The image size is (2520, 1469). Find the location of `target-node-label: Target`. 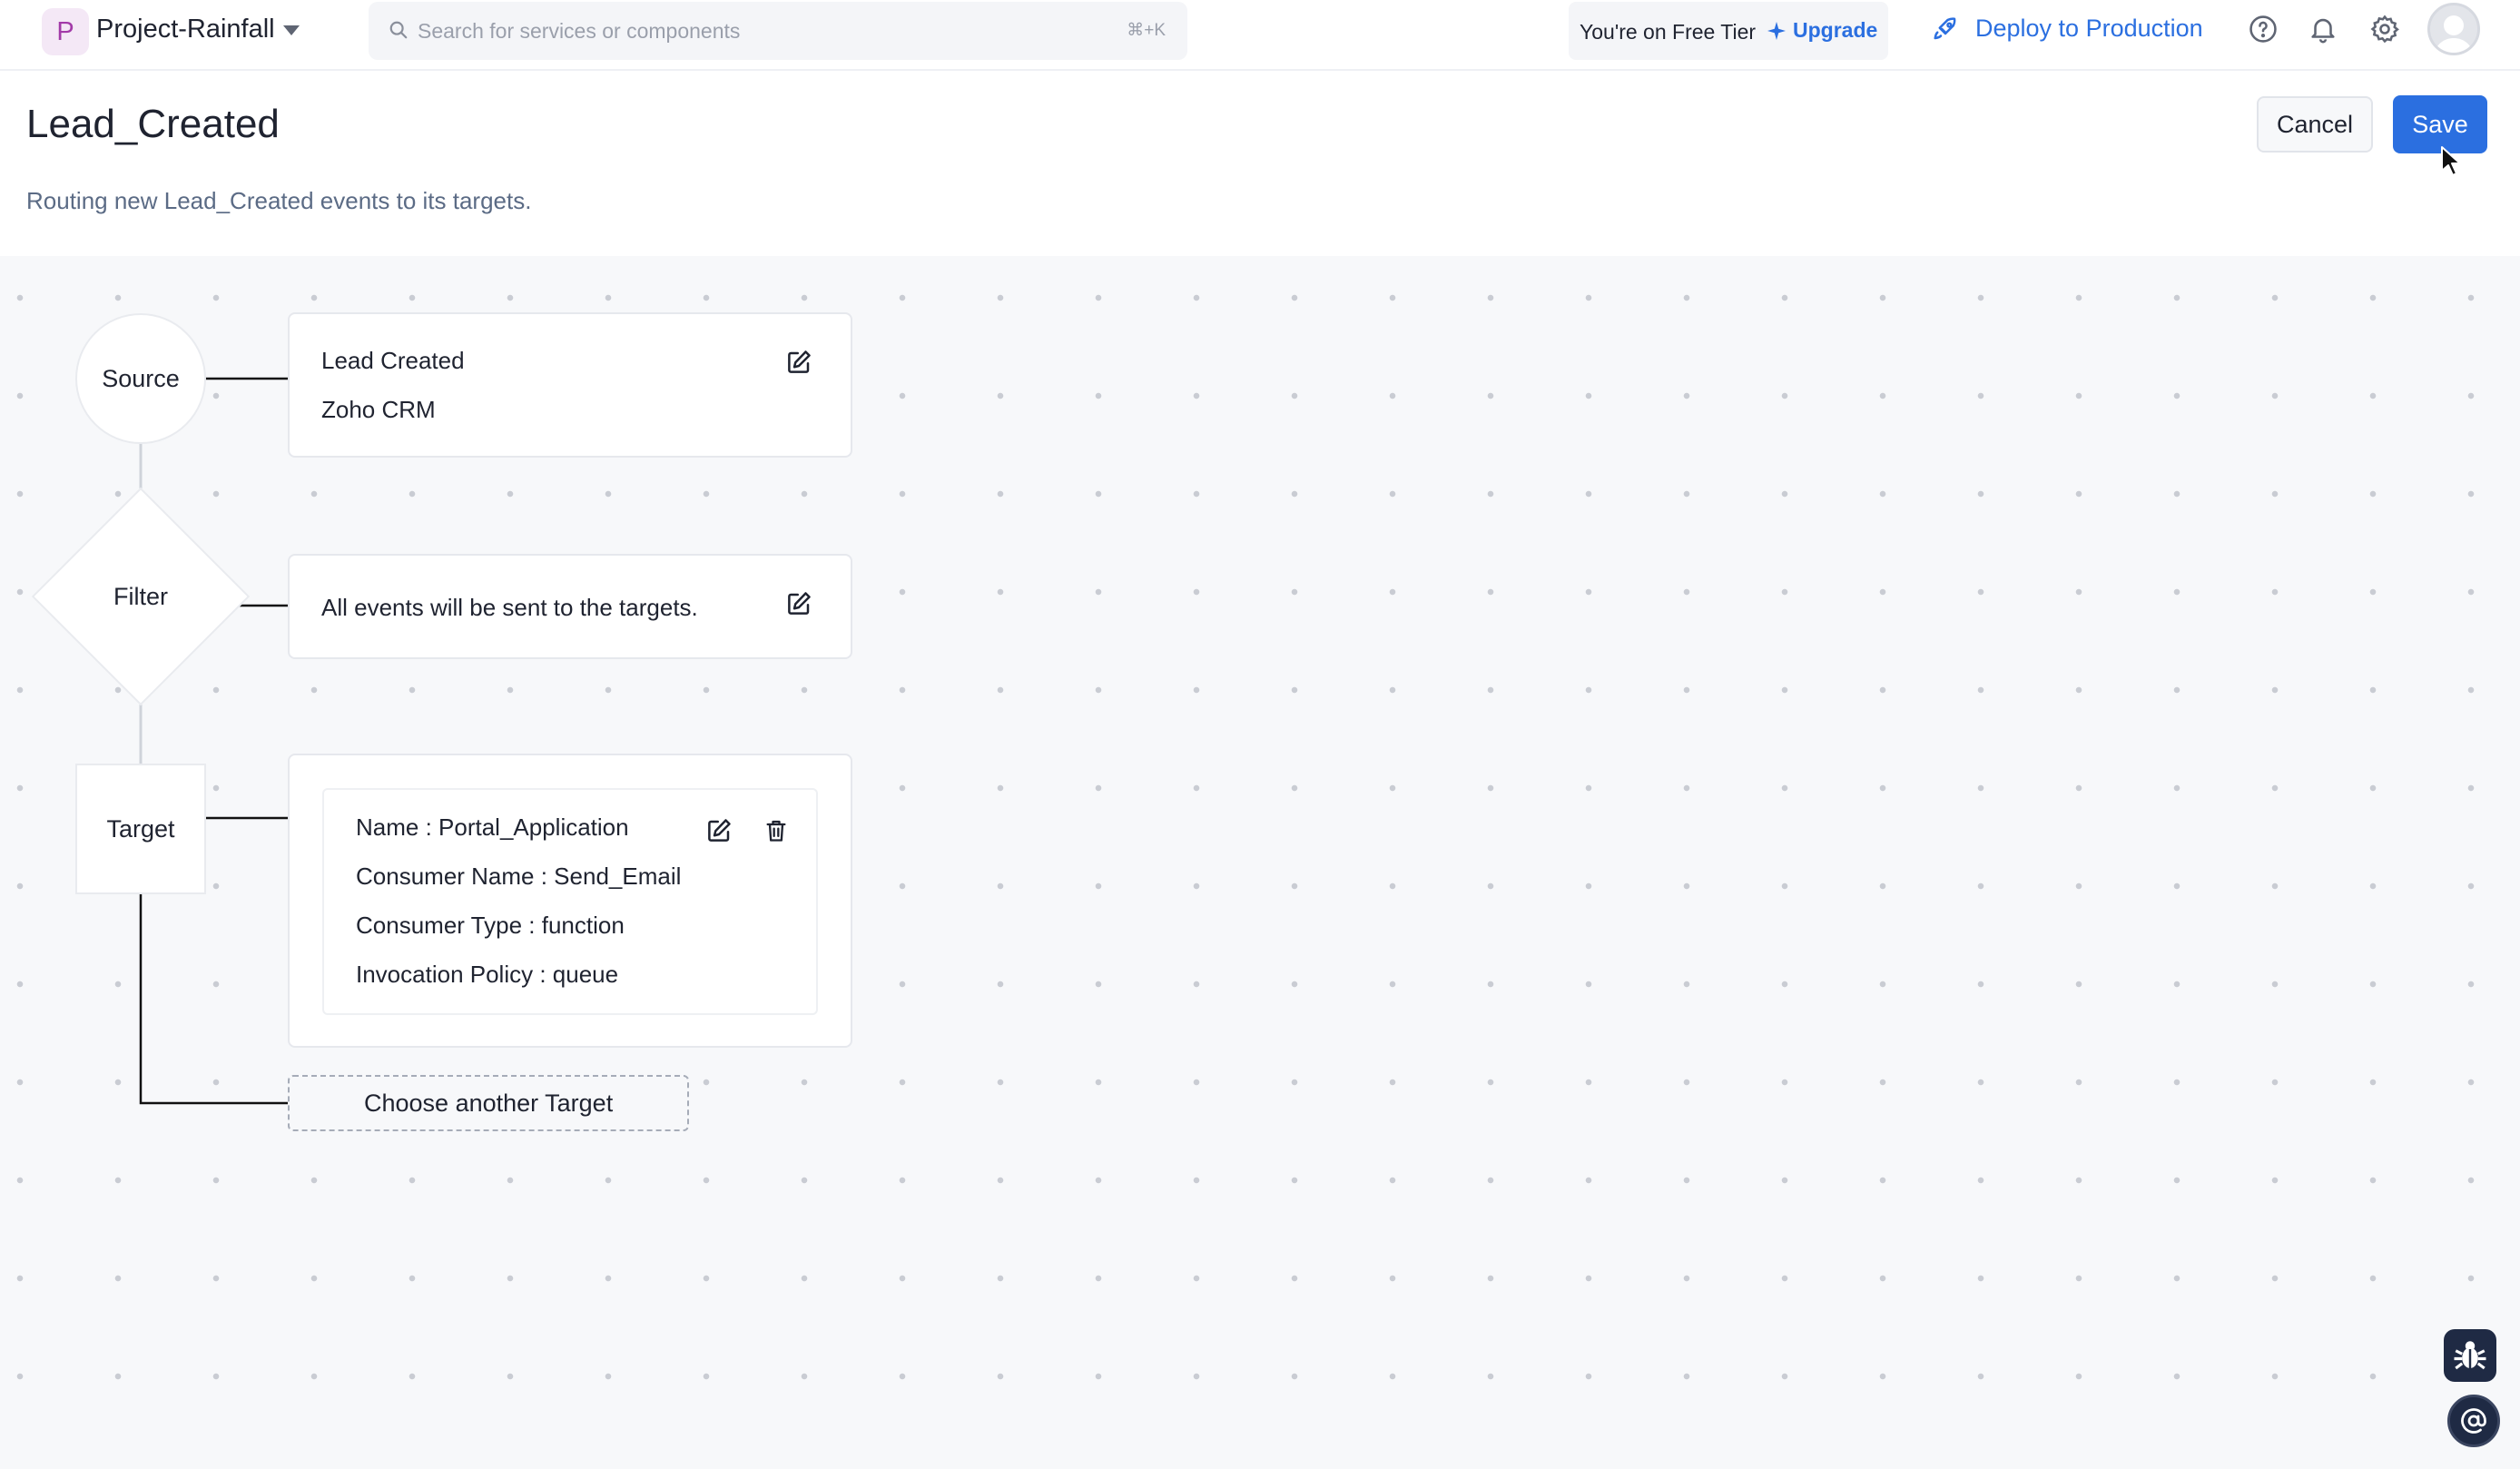

target-node-label: Target is located at coordinates (140, 828).